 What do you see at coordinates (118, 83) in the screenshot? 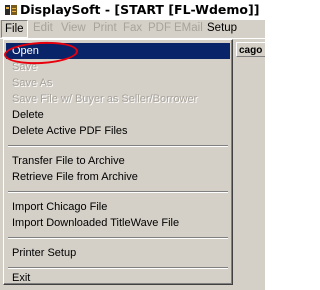
I see `menu-item-save-as: Save As` at bounding box center [118, 83].